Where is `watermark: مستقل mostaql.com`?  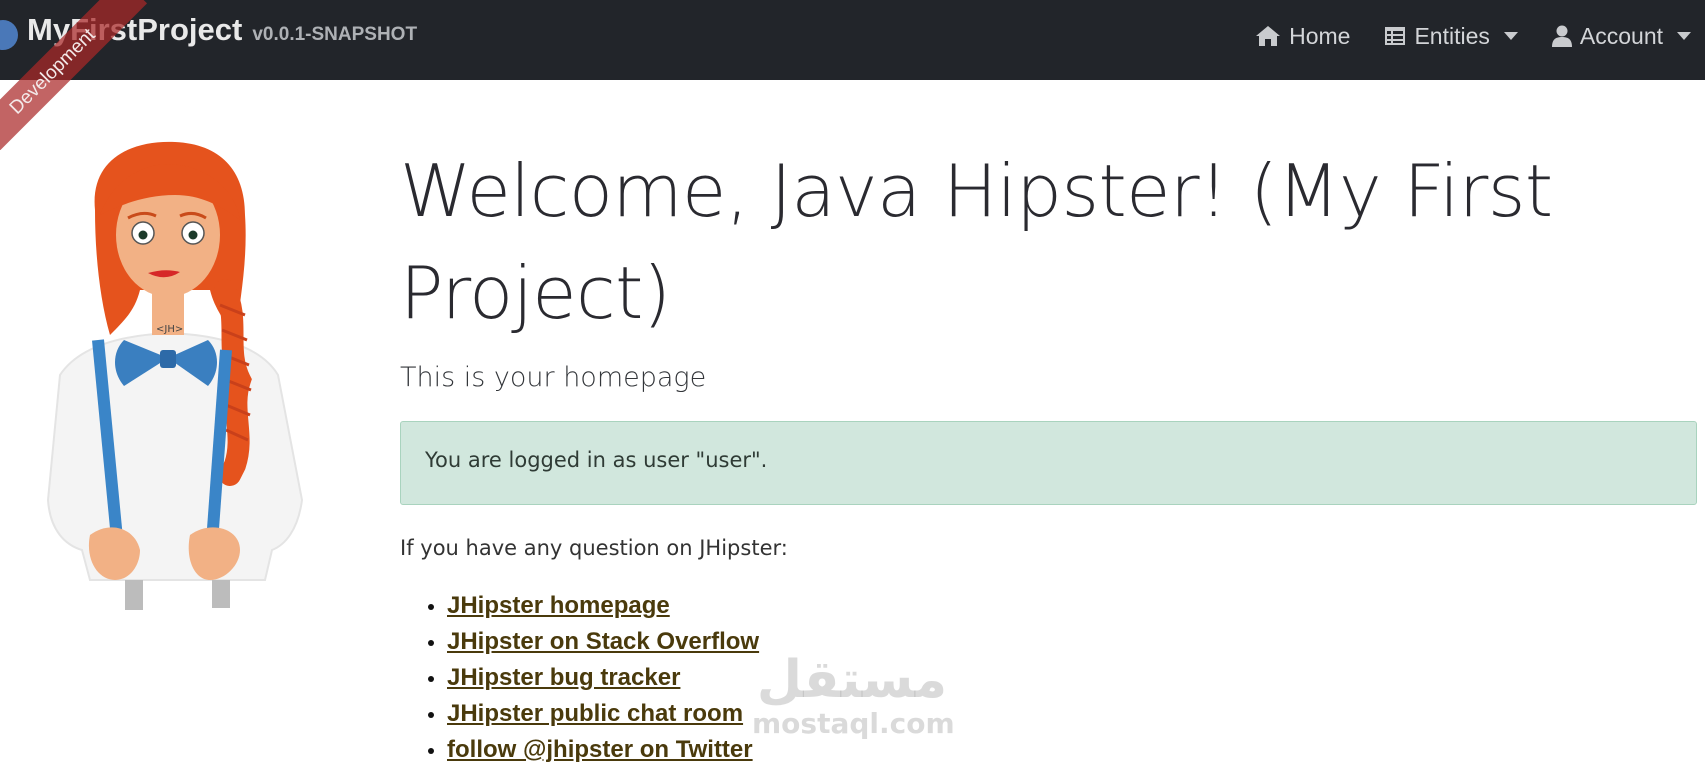 watermark: مستقل mostaql.com is located at coordinates (853, 695).